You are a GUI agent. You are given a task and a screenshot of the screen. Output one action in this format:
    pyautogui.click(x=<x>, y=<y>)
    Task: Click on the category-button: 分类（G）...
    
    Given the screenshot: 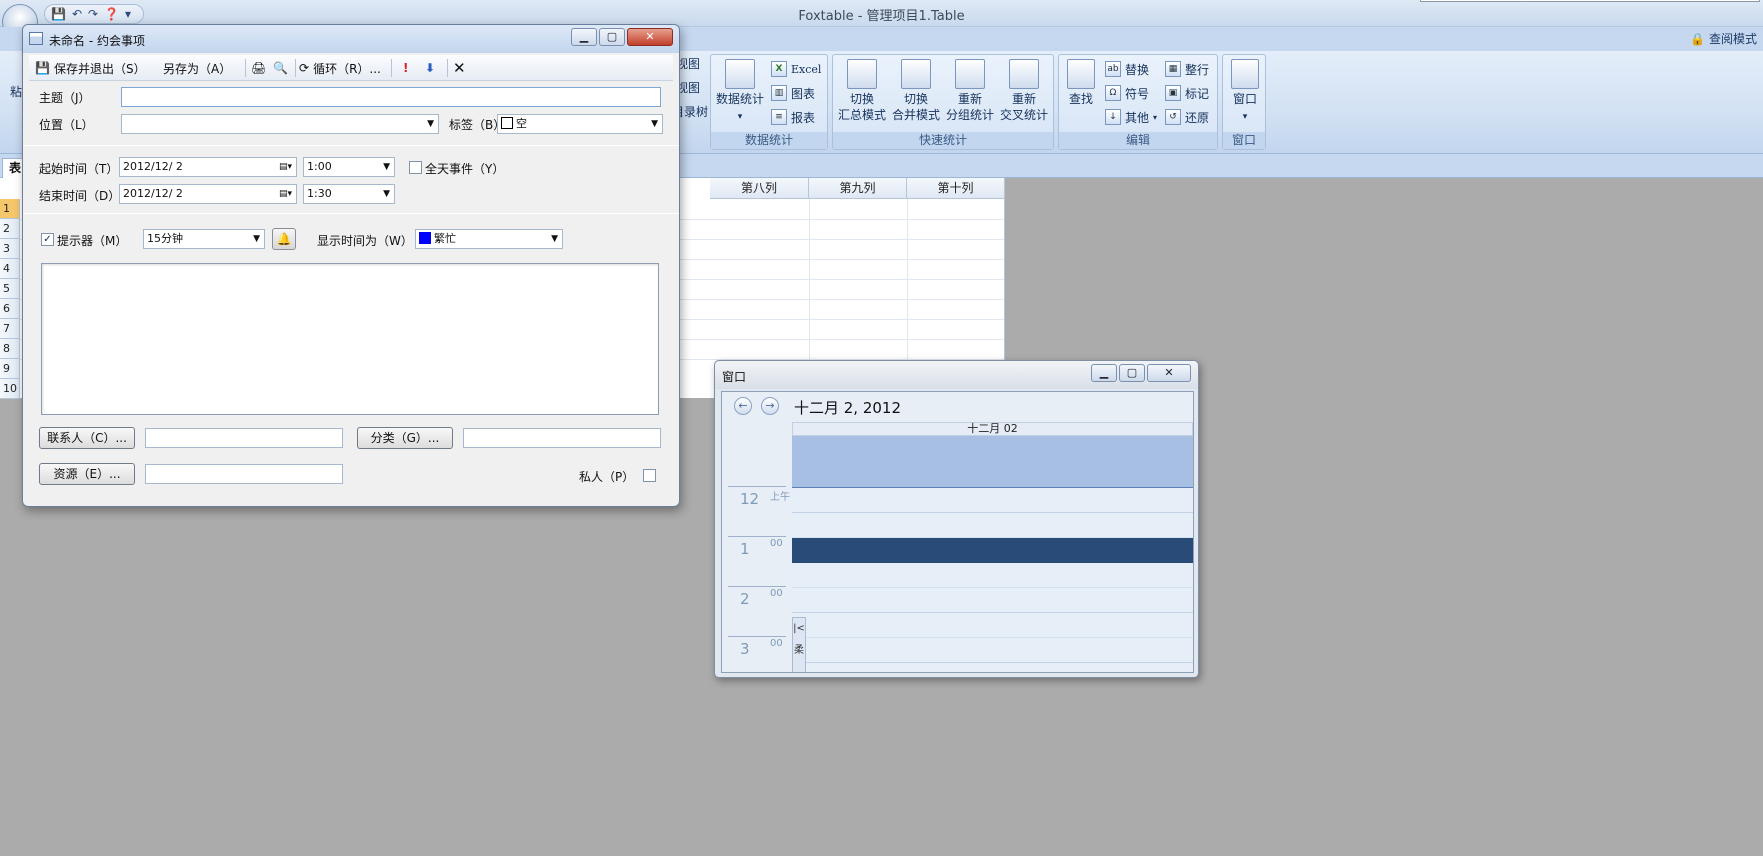 What is the action you would take?
    pyautogui.click(x=405, y=438)
    